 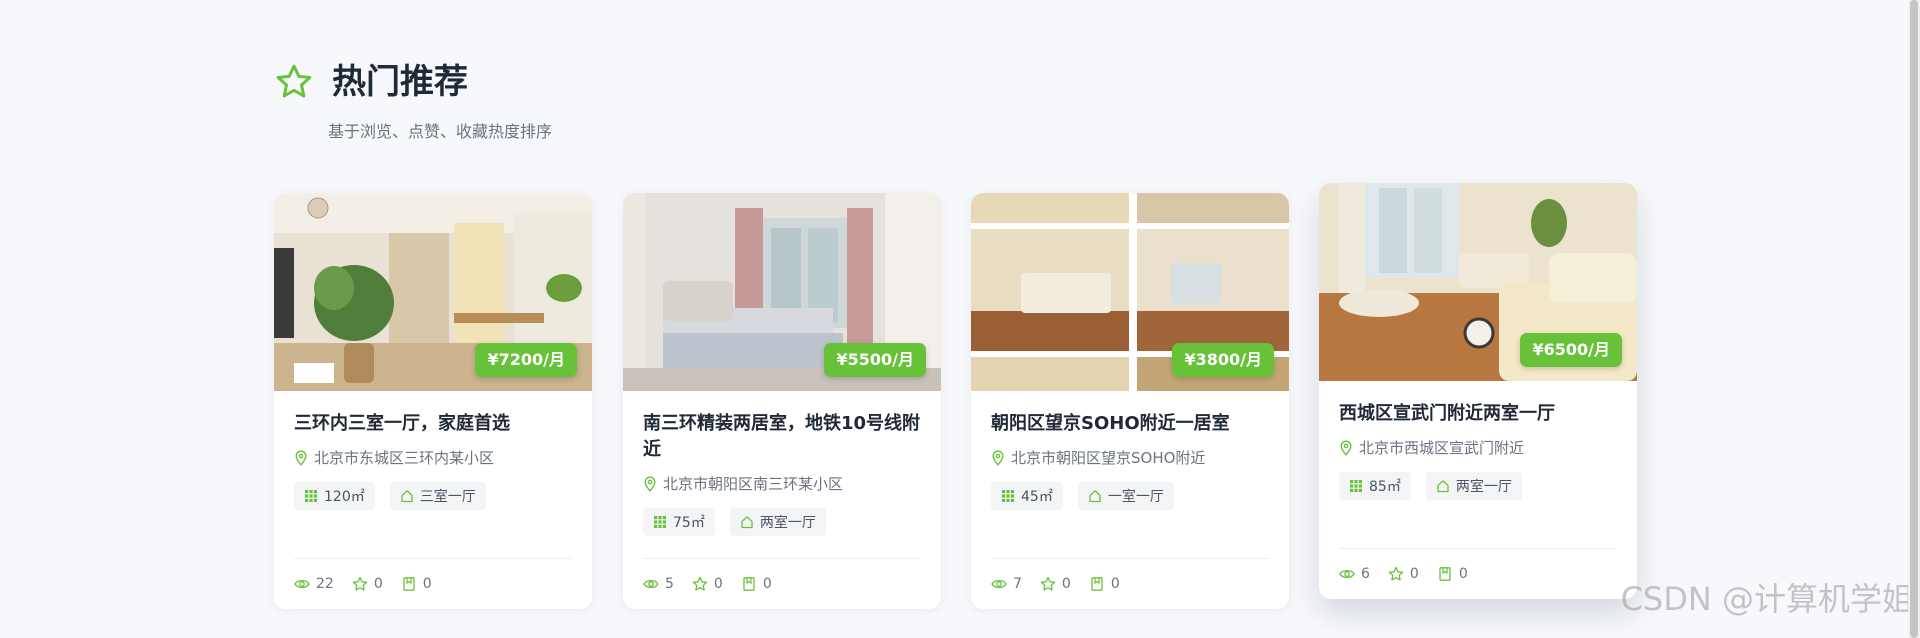 I want to click on card-title: 西城区宣武门附近两室一厅, so click(x=1478, y=414).